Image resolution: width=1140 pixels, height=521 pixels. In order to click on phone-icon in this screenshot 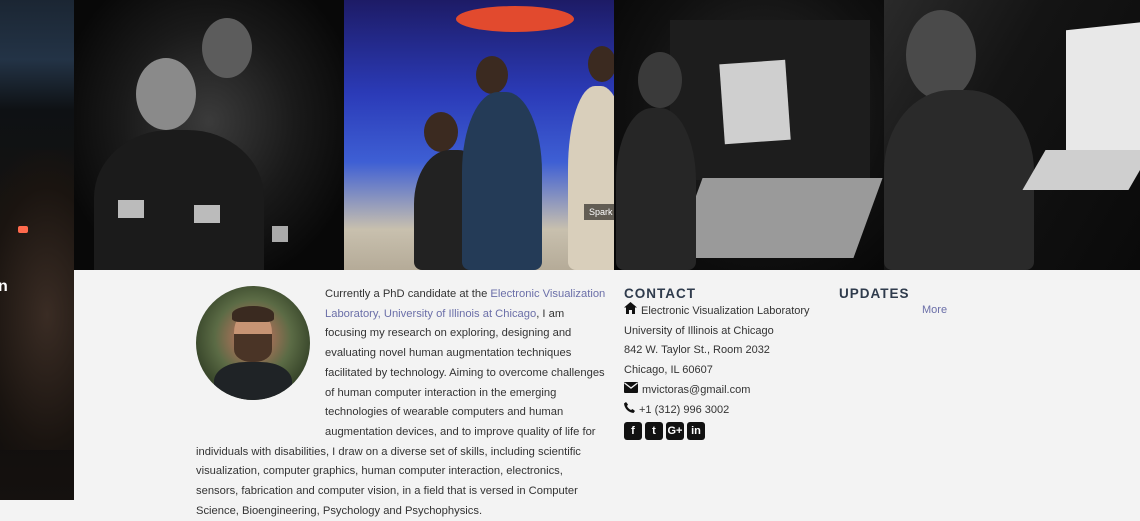, I will do `click(629, 411)`.